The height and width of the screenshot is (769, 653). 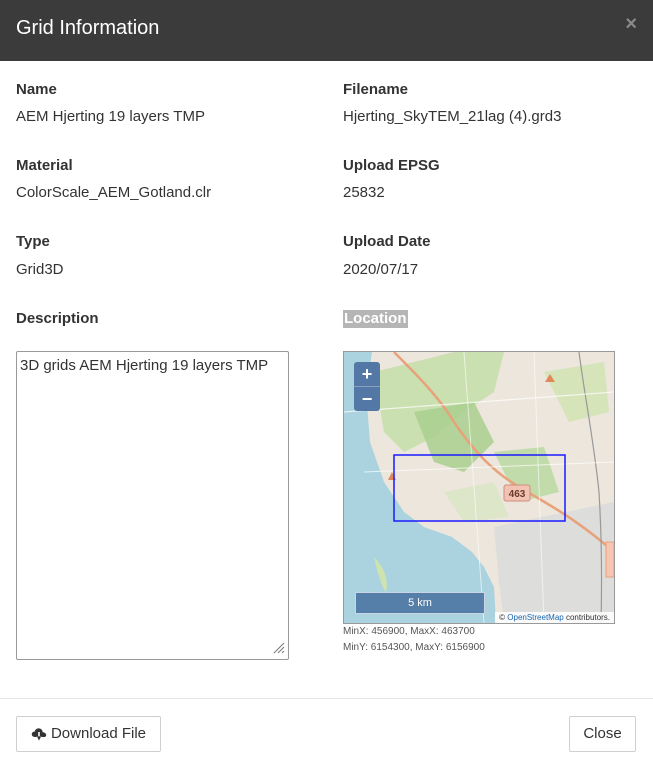 I want to click on type-value: Grid3D, so click(x=40, y=269).